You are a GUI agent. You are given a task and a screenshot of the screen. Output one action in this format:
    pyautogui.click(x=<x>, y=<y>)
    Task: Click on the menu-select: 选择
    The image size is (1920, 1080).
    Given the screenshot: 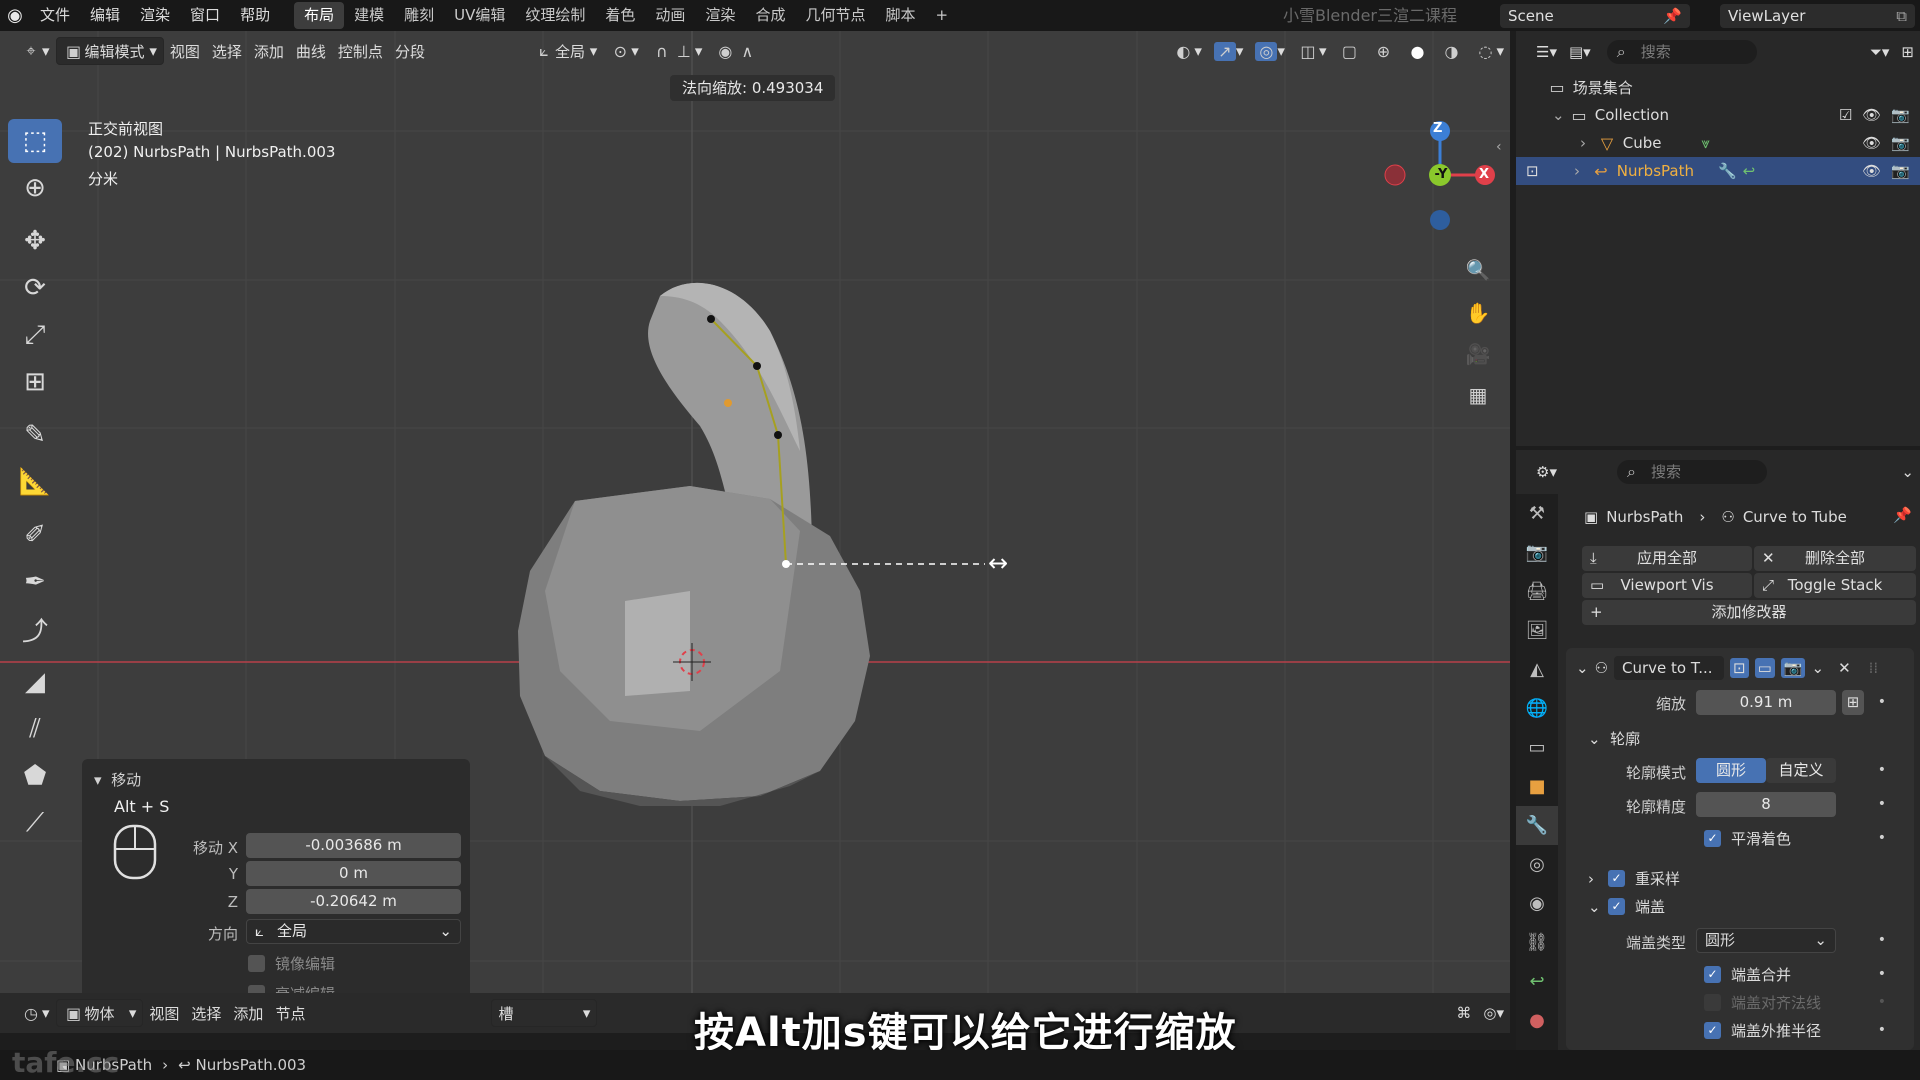 What is the action you would take?
    pyautogui.click(x=227, y=51)
    